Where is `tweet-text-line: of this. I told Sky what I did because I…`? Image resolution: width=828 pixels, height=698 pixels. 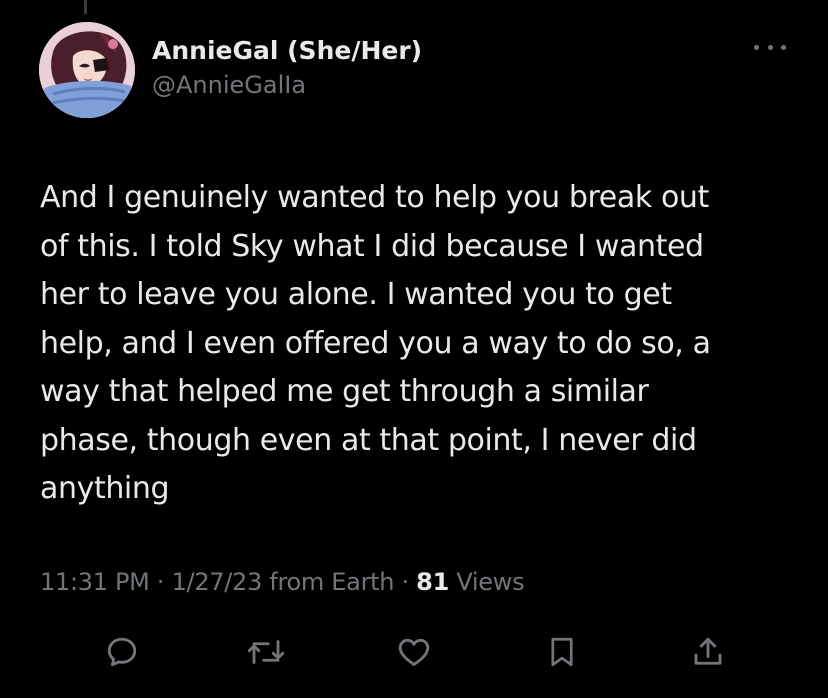 tweet-text-line: of this. I told Sky what I did because I… is located at coordinates (372, 246).